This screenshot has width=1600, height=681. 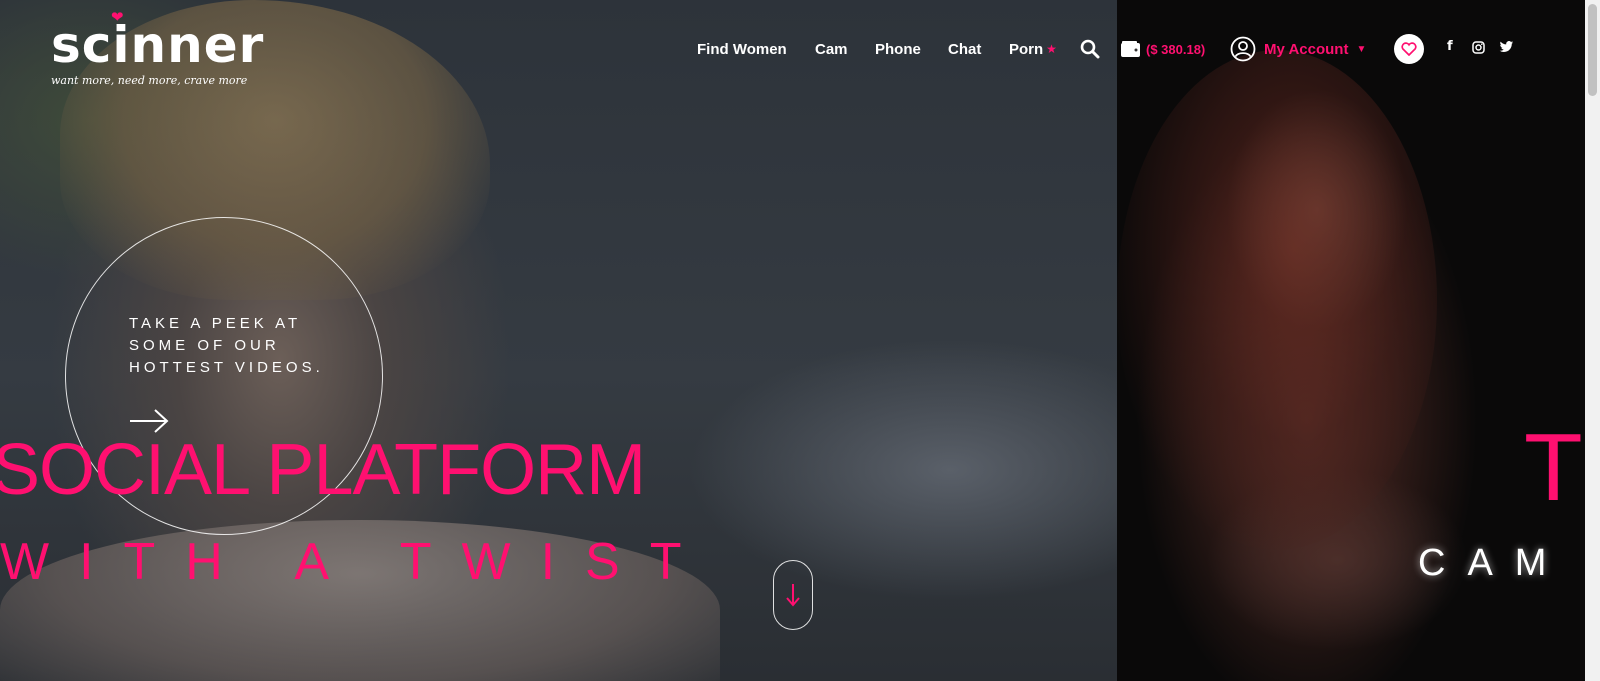 I want to click on wallet-icon, so click(x=1130, y=49).